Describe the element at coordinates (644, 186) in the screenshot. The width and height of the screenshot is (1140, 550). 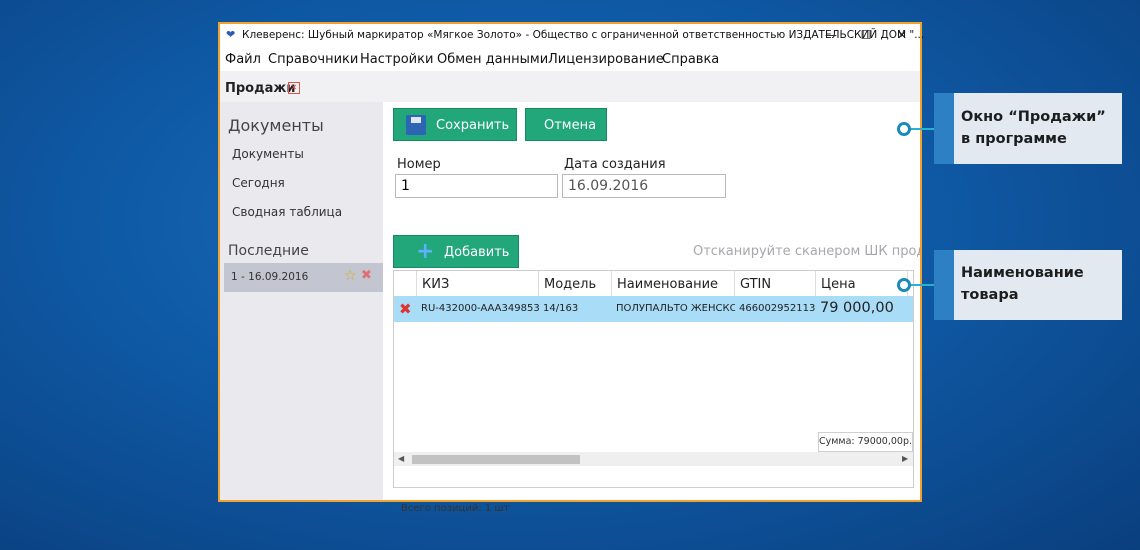
I see `date-field: 16.09.2016` at that location.